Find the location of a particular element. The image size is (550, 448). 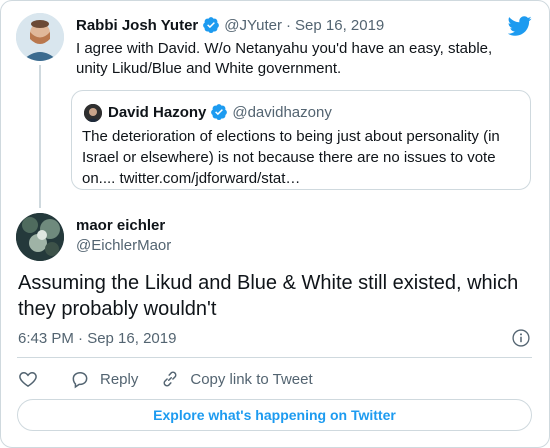

copy-link-label: Copy link to Tweet is located at coordinates (251, 379).